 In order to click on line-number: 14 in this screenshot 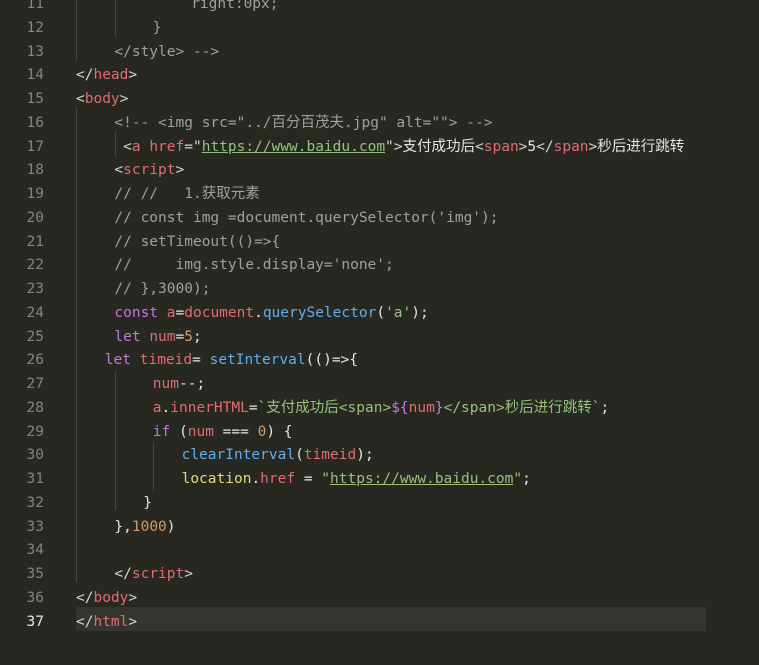, I will do `click(35, 75)`.